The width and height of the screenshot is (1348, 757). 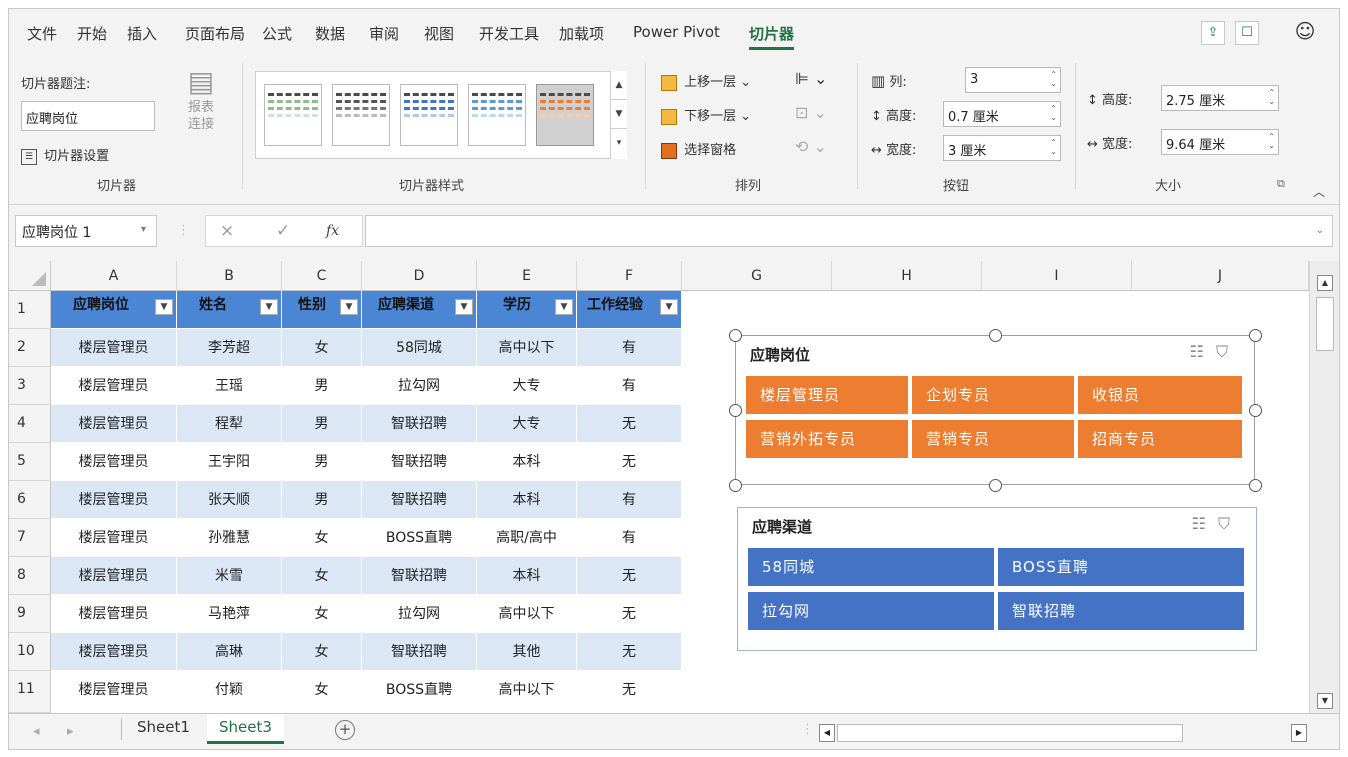 I want to click on row-header: 8, so click(x=30, y=576).